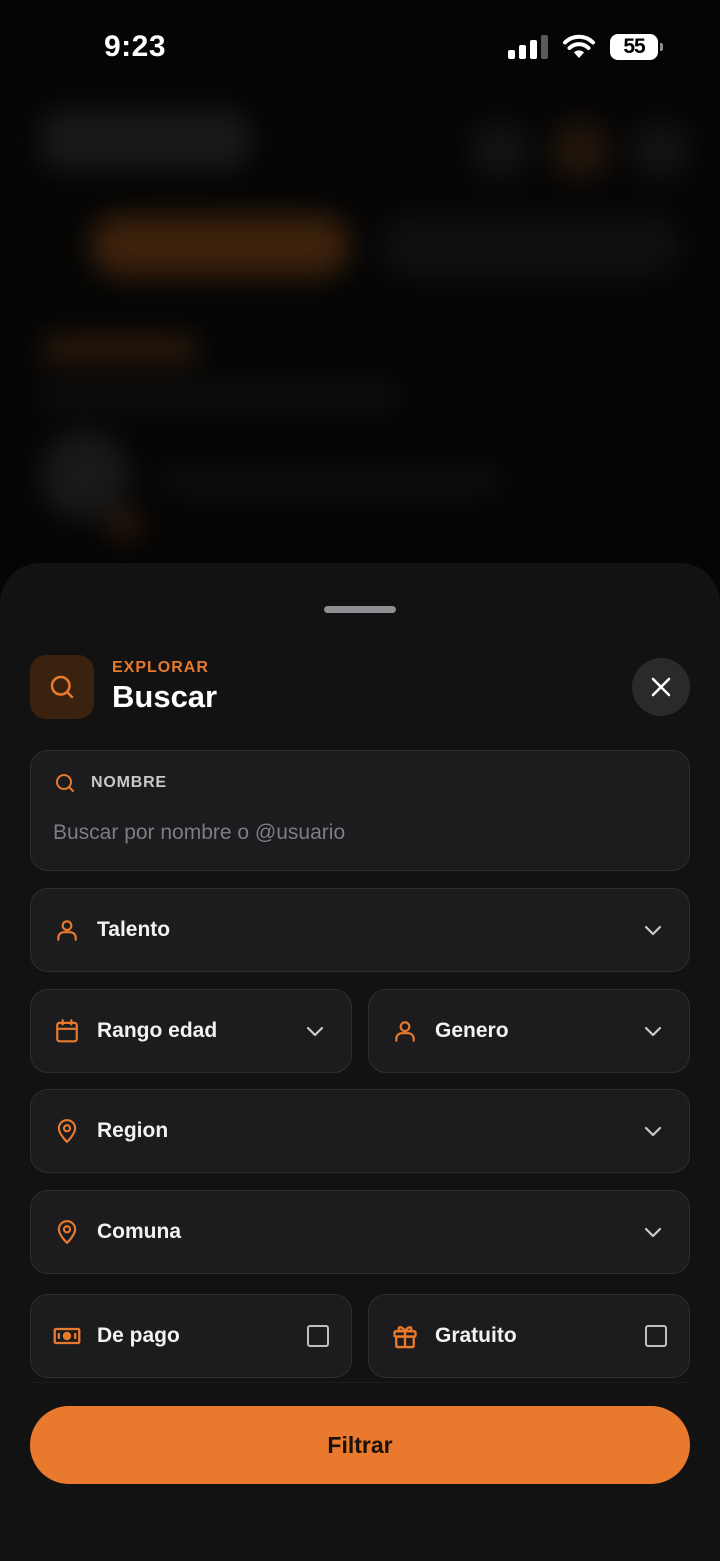 Image resolution: width=720 pixels, height=1561 pixels. I want to click on wifi-icon, so click(579, 46).